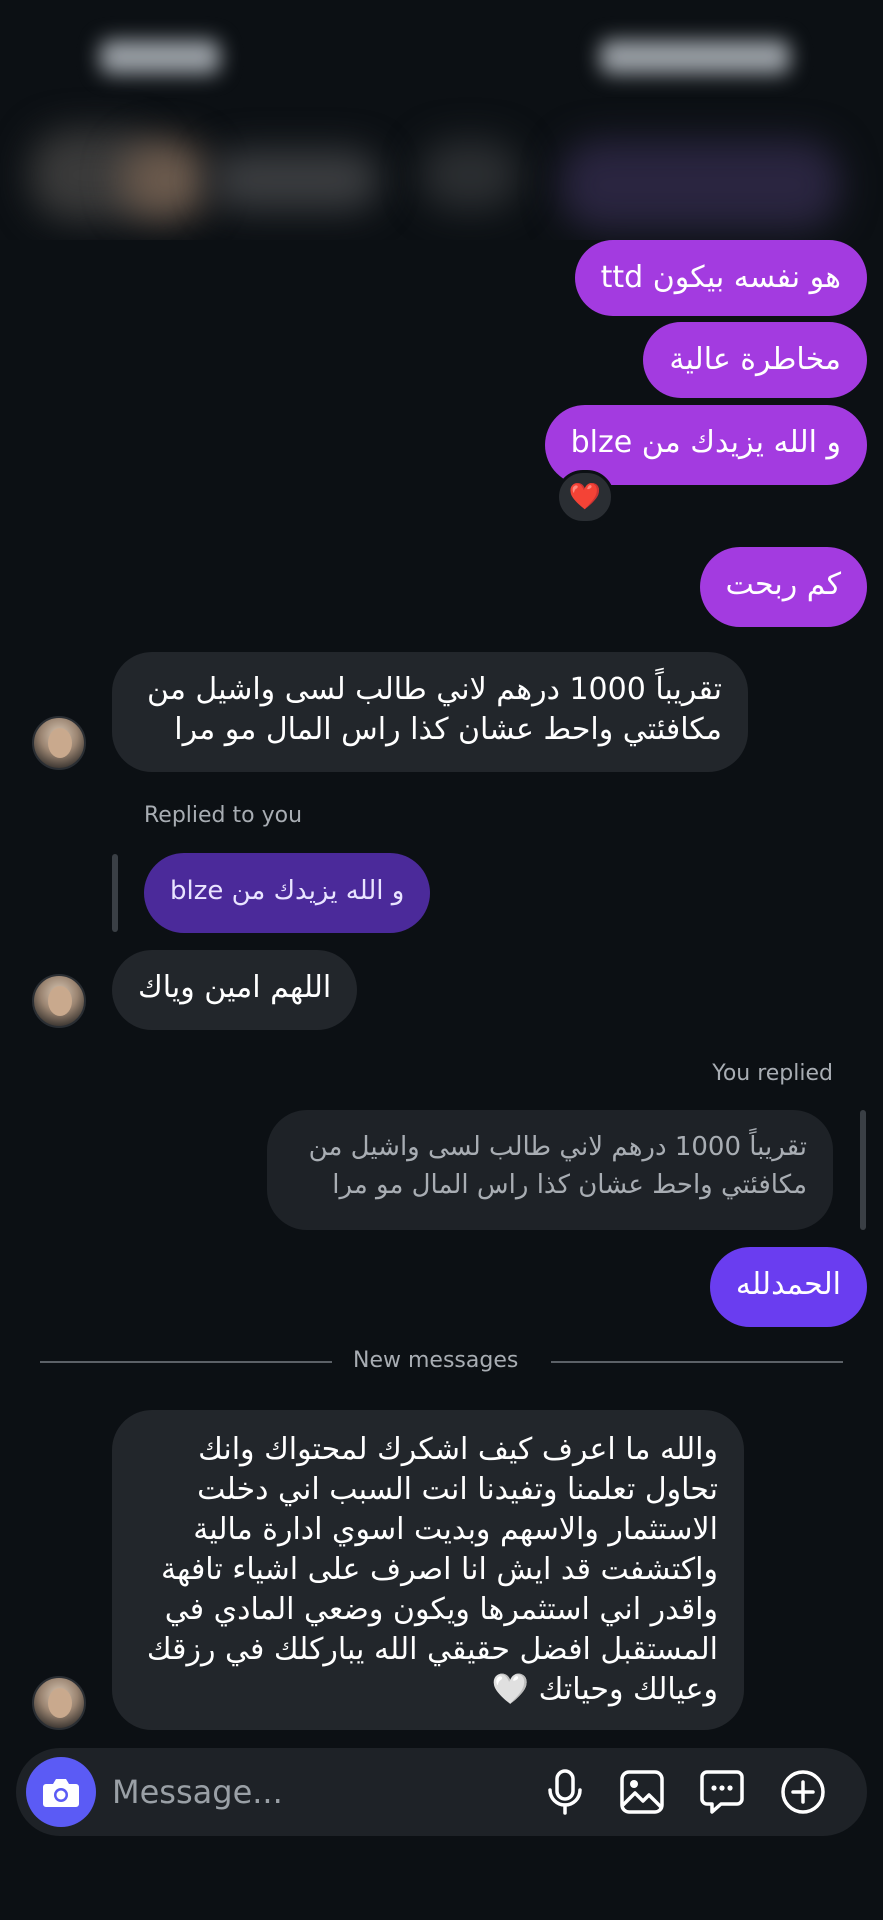 The height and width of the screenshot is (1920, 883). I want to click on plus-icon, so click(803, 1792).